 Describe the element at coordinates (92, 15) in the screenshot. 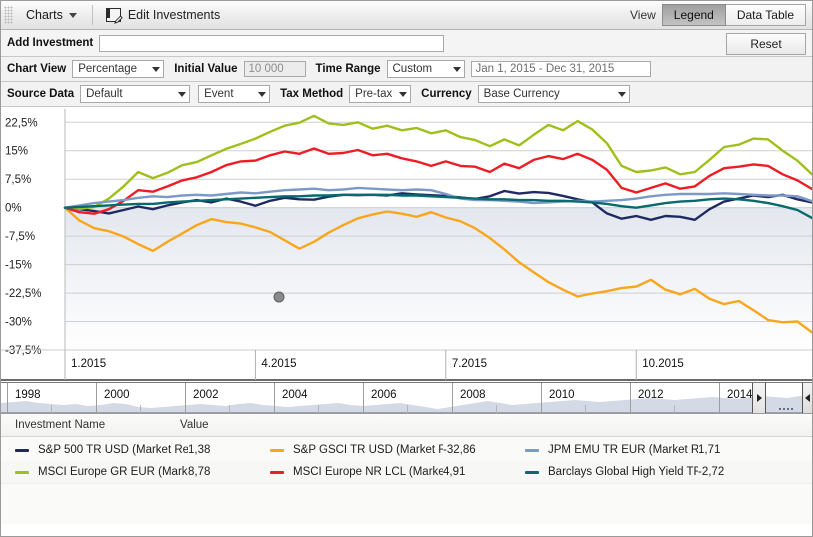

I see `toolbar-divider` at that location.